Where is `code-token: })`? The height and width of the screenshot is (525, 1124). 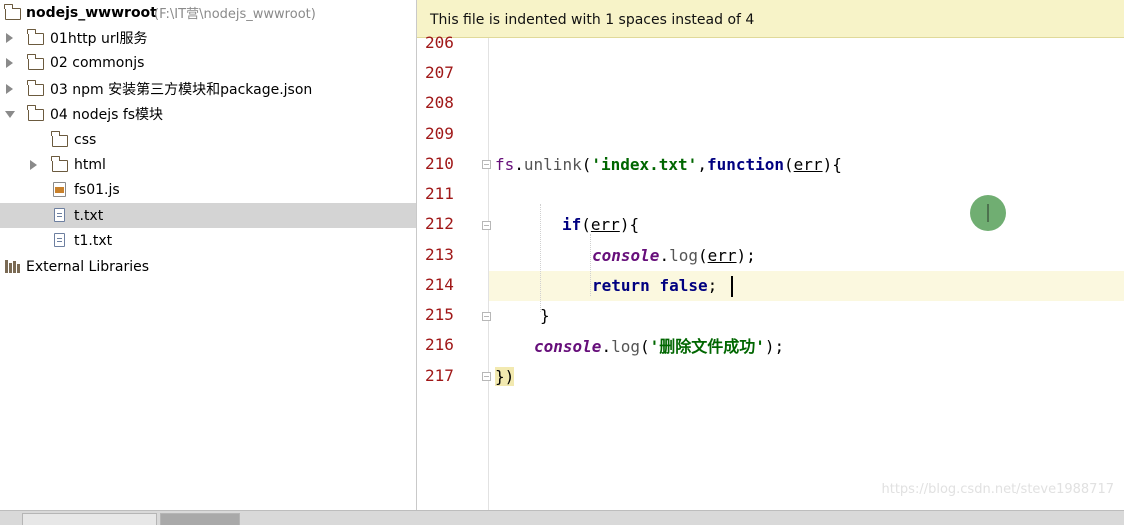
code-token: }) is located at coordinates (505, 376).